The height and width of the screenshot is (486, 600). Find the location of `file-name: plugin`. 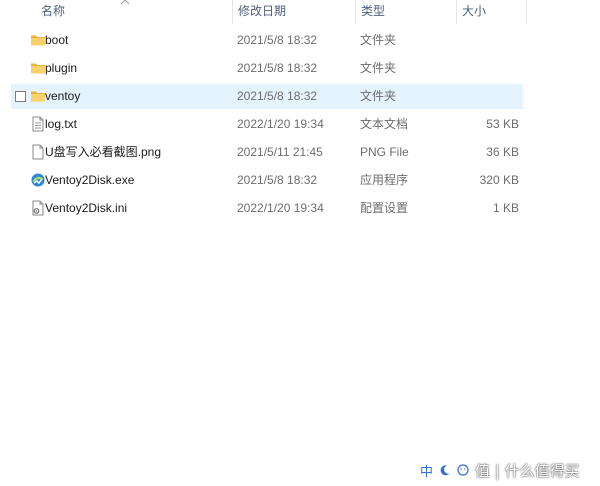

file-name: plugin is located at coordinates (61, 68).